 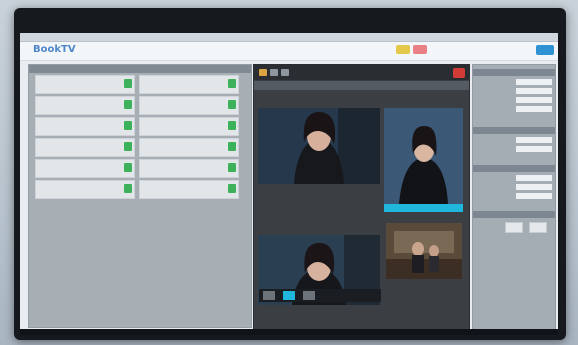 What do you see at coordinates (545, 50) in the screenshot?
I see `header-action-button` at bounding box center [545, 50].